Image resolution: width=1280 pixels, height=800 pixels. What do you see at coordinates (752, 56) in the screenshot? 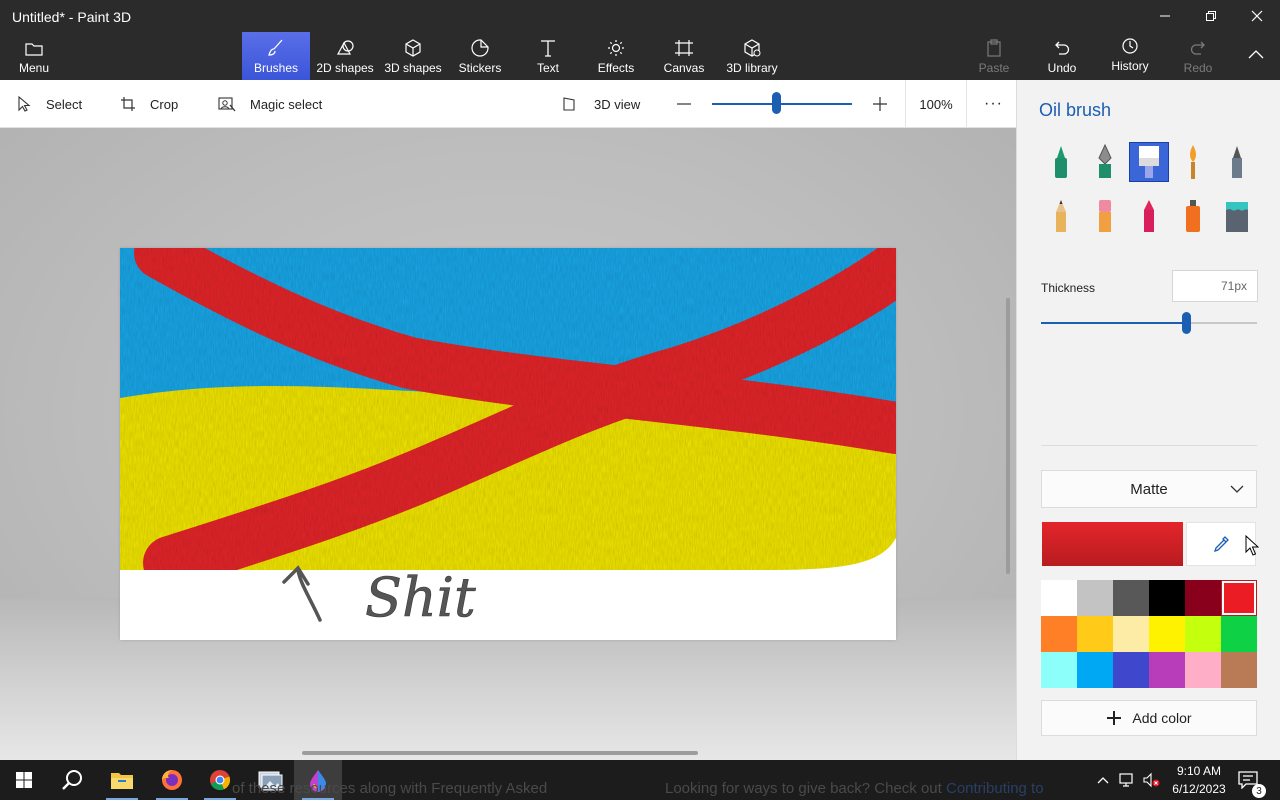
I see `tab-3d-library: 3D library` at bounding box center [752, 56].